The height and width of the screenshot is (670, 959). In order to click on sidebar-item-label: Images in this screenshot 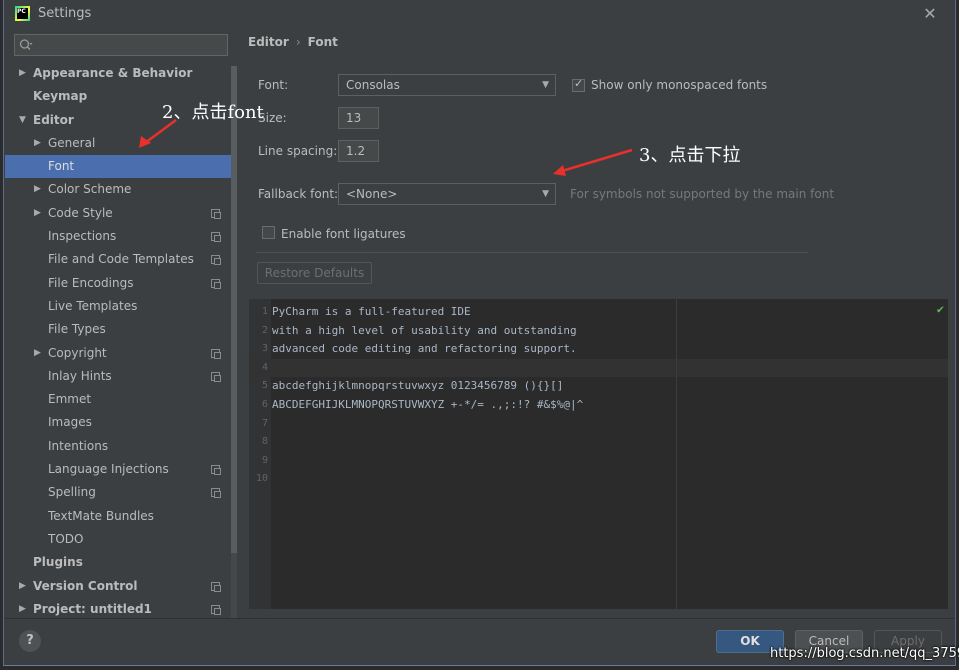, I will do `click(70, 422)`.